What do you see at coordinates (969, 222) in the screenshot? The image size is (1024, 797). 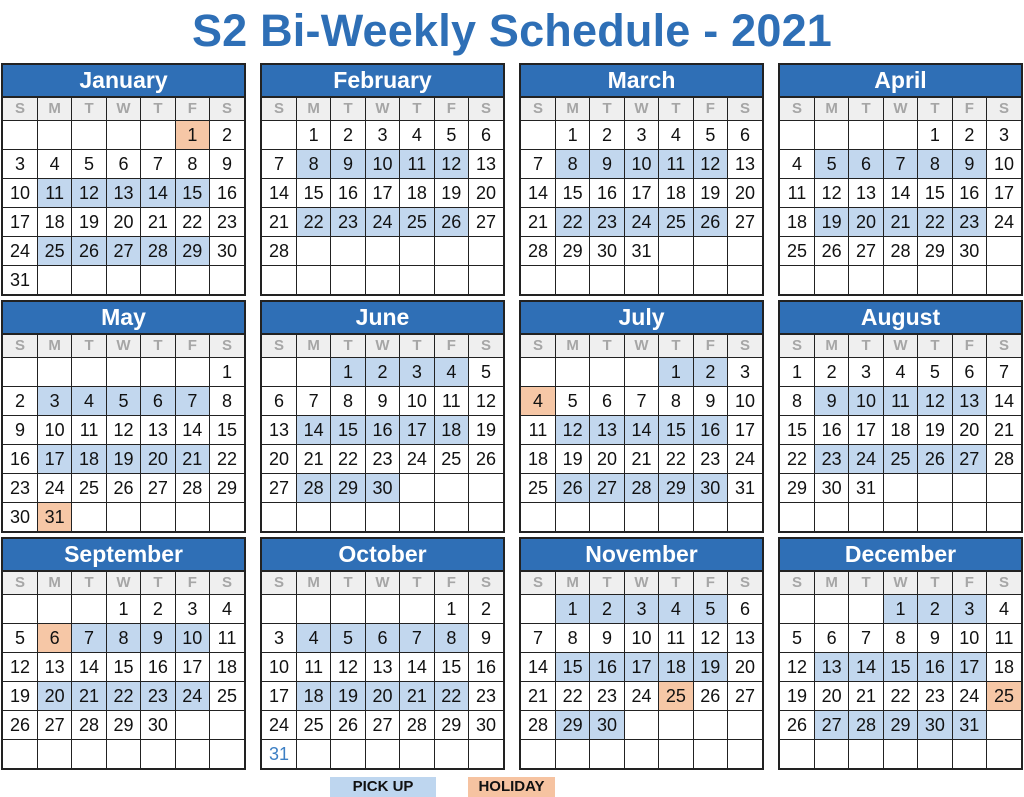 I see `day-cell-pickup: 23` at bounding box center [969, 222].